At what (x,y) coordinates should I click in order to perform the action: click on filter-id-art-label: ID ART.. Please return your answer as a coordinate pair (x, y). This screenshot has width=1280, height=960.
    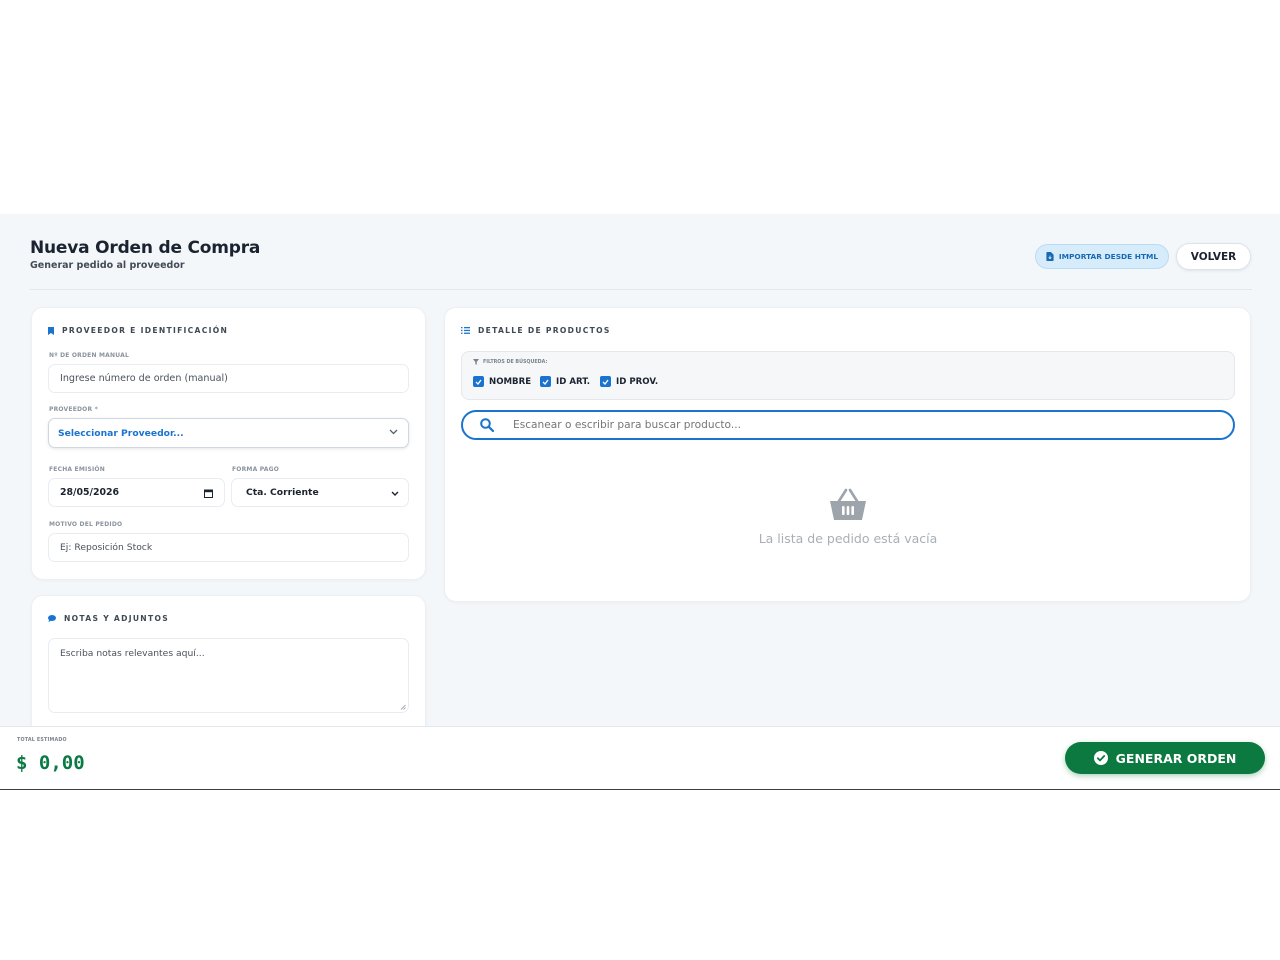
    Looking at the image, I should click on (573, 381).